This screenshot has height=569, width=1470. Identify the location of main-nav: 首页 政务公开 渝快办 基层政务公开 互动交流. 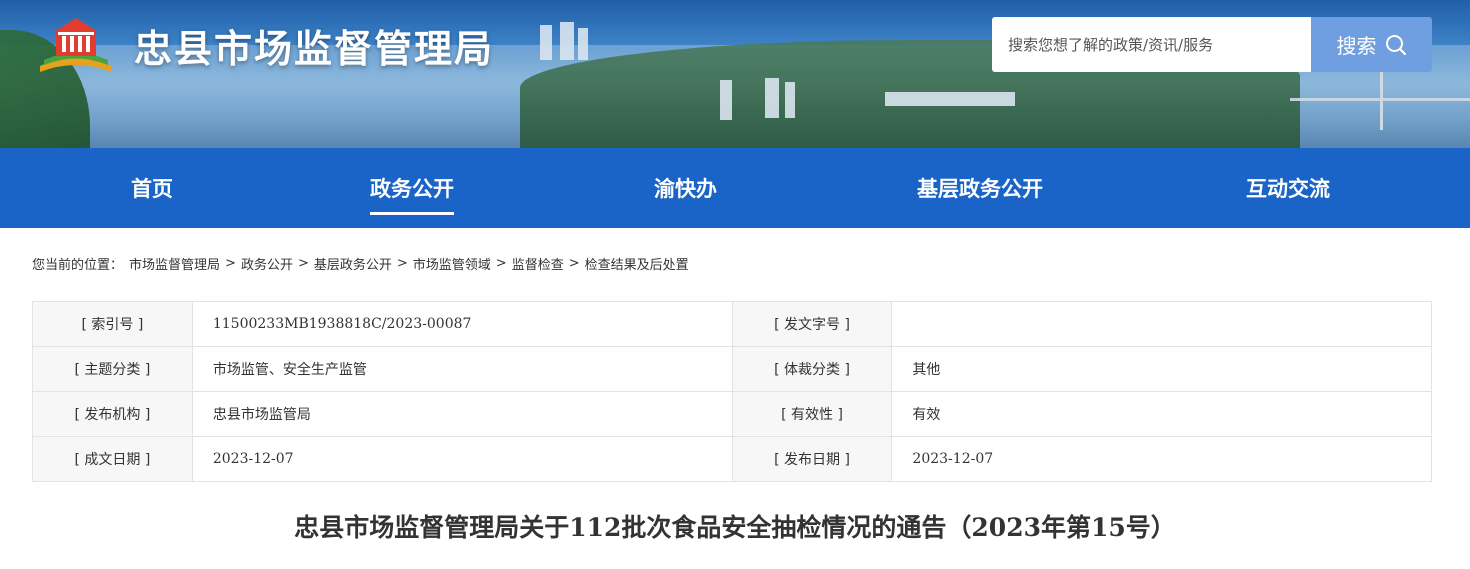
(735, 188).